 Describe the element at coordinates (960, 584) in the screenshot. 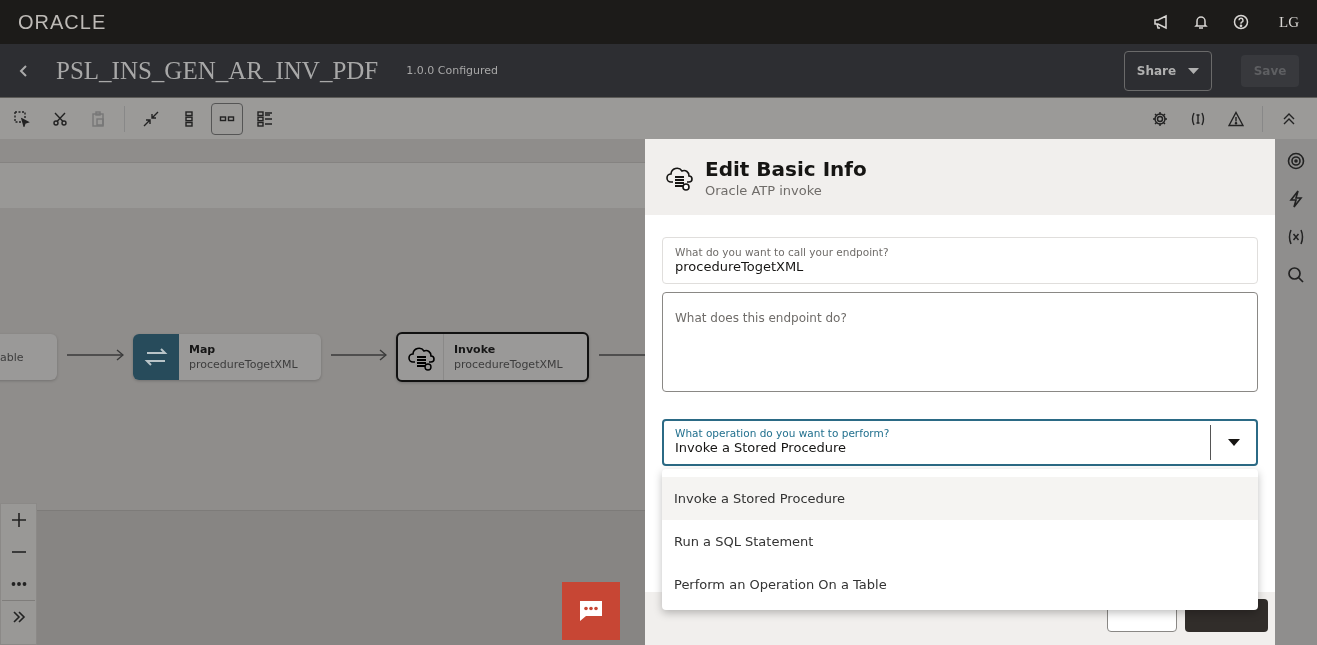

I see `dropdown-option: Perform an Operation On a Table` at that location.